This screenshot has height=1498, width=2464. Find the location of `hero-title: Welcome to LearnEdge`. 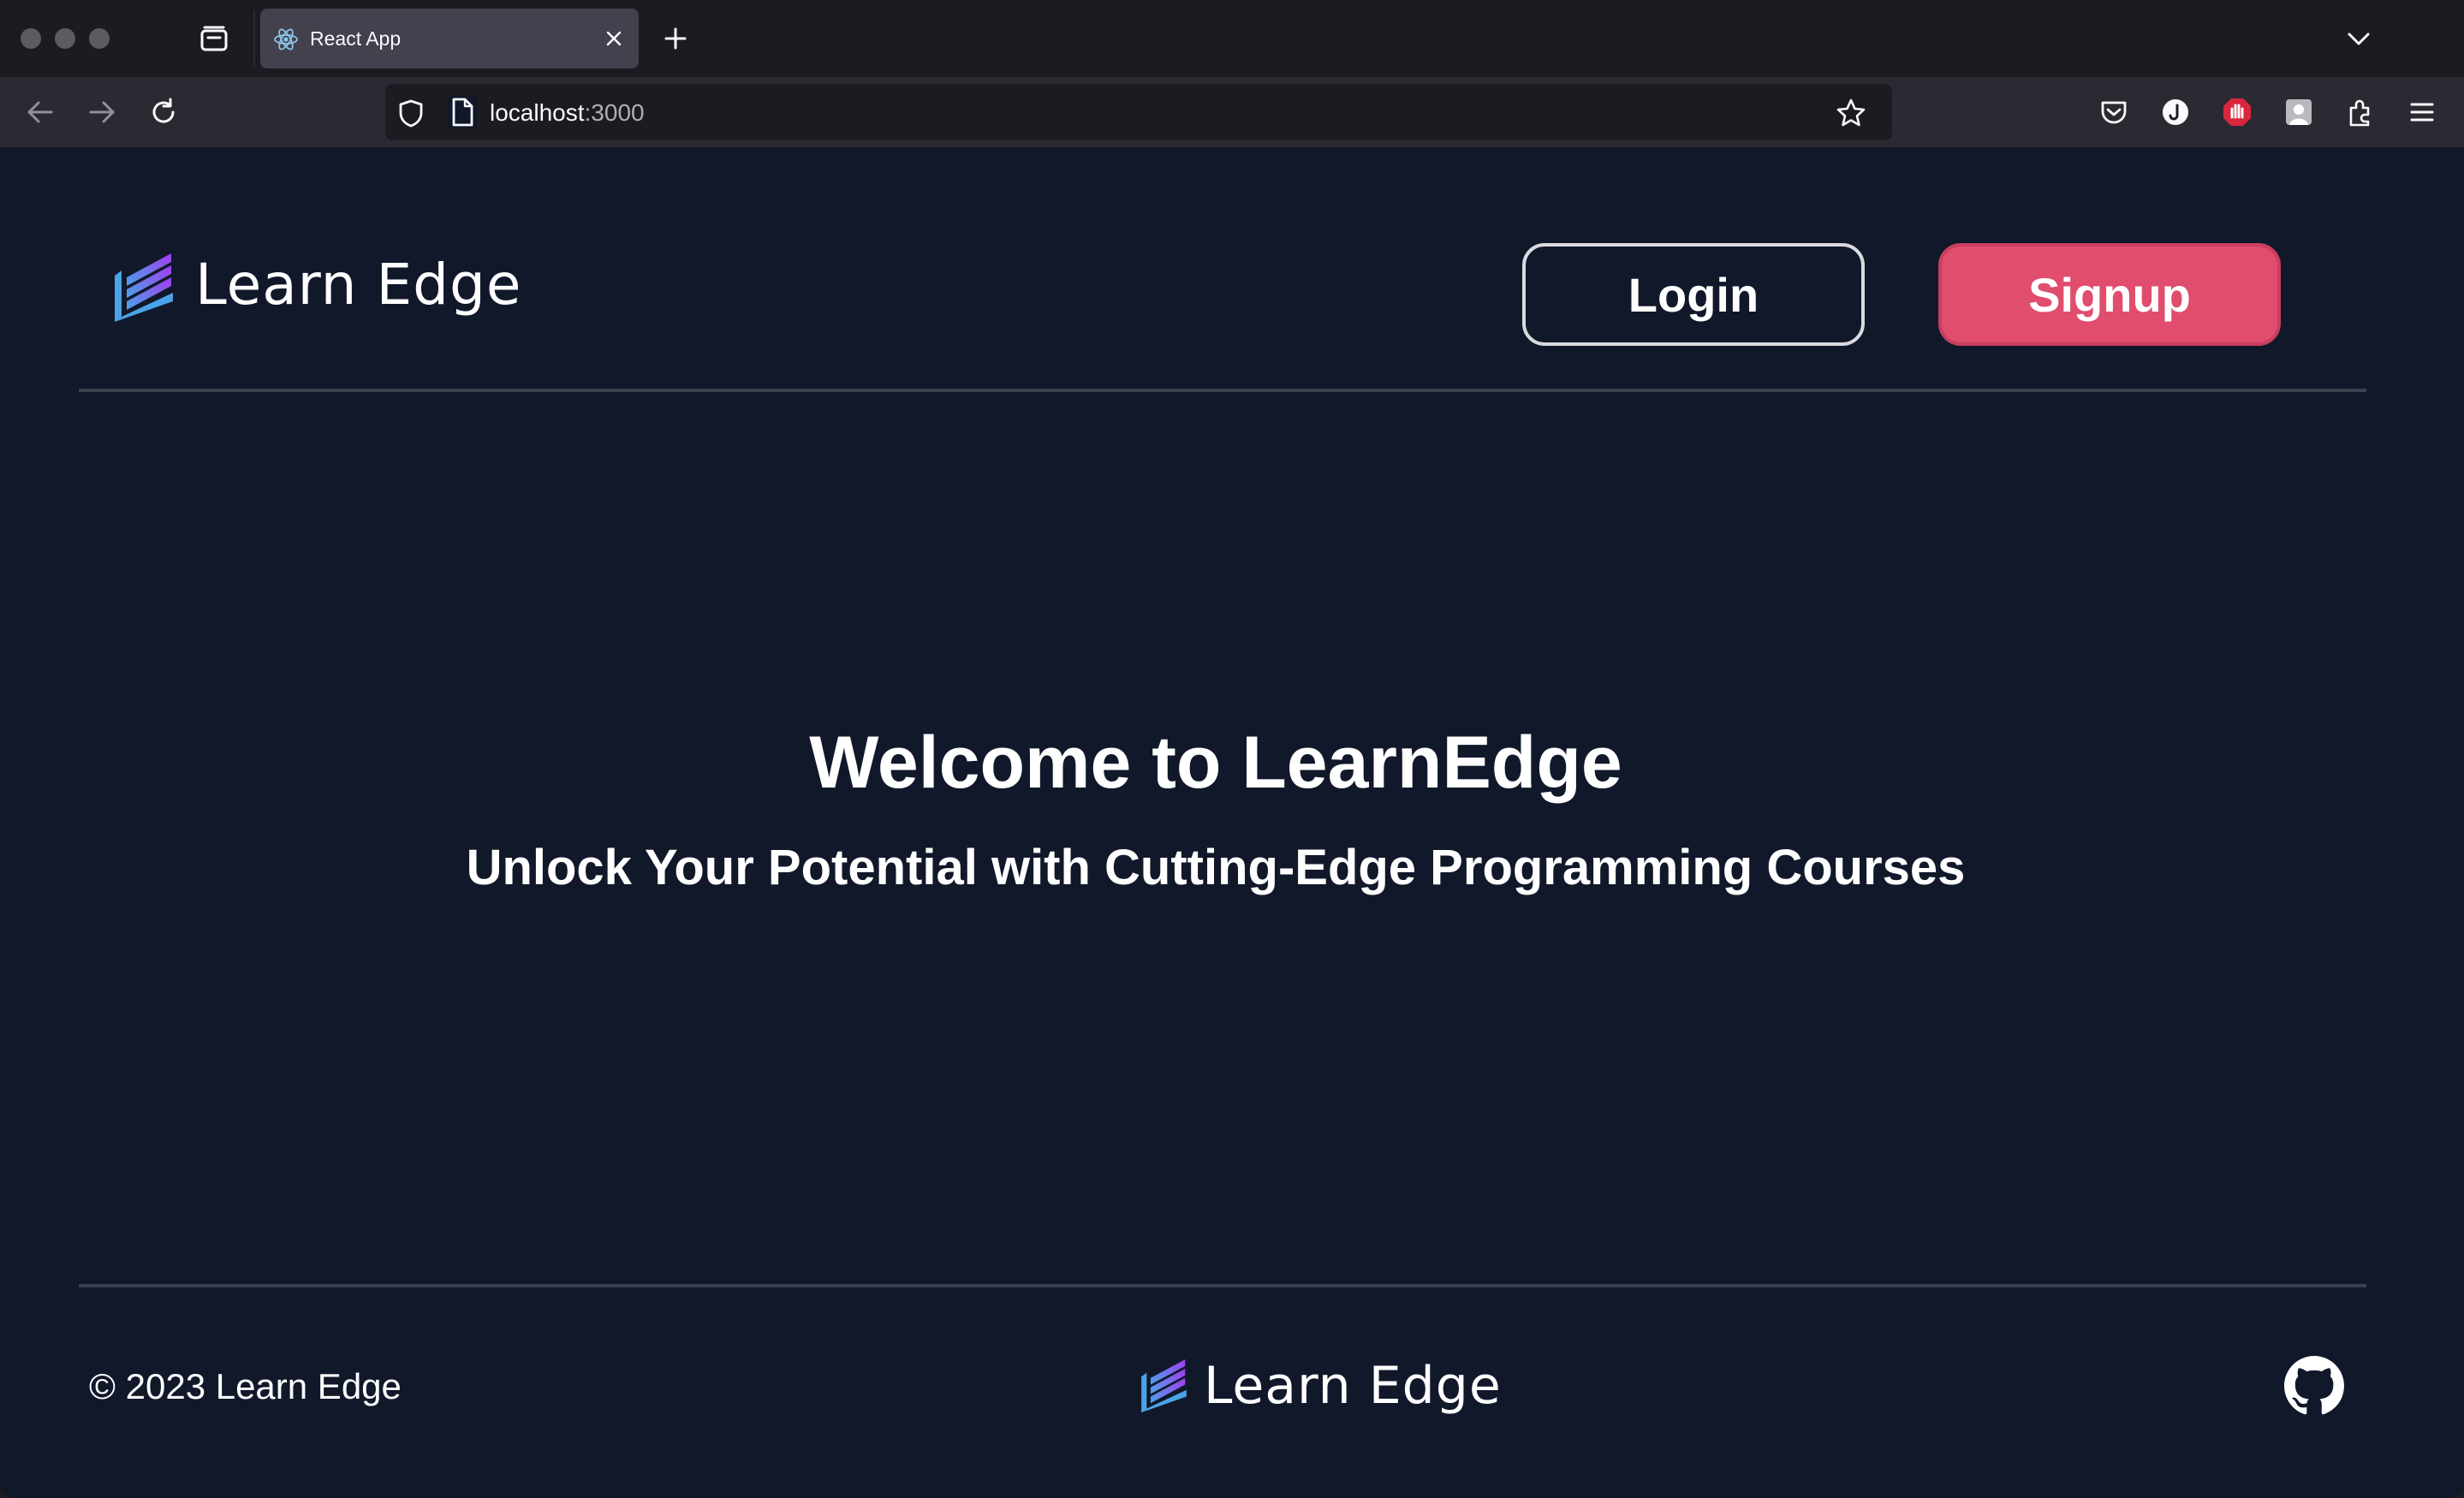

hero-title: Welcome to LearnEdge is located at coordinates (1215, 763).